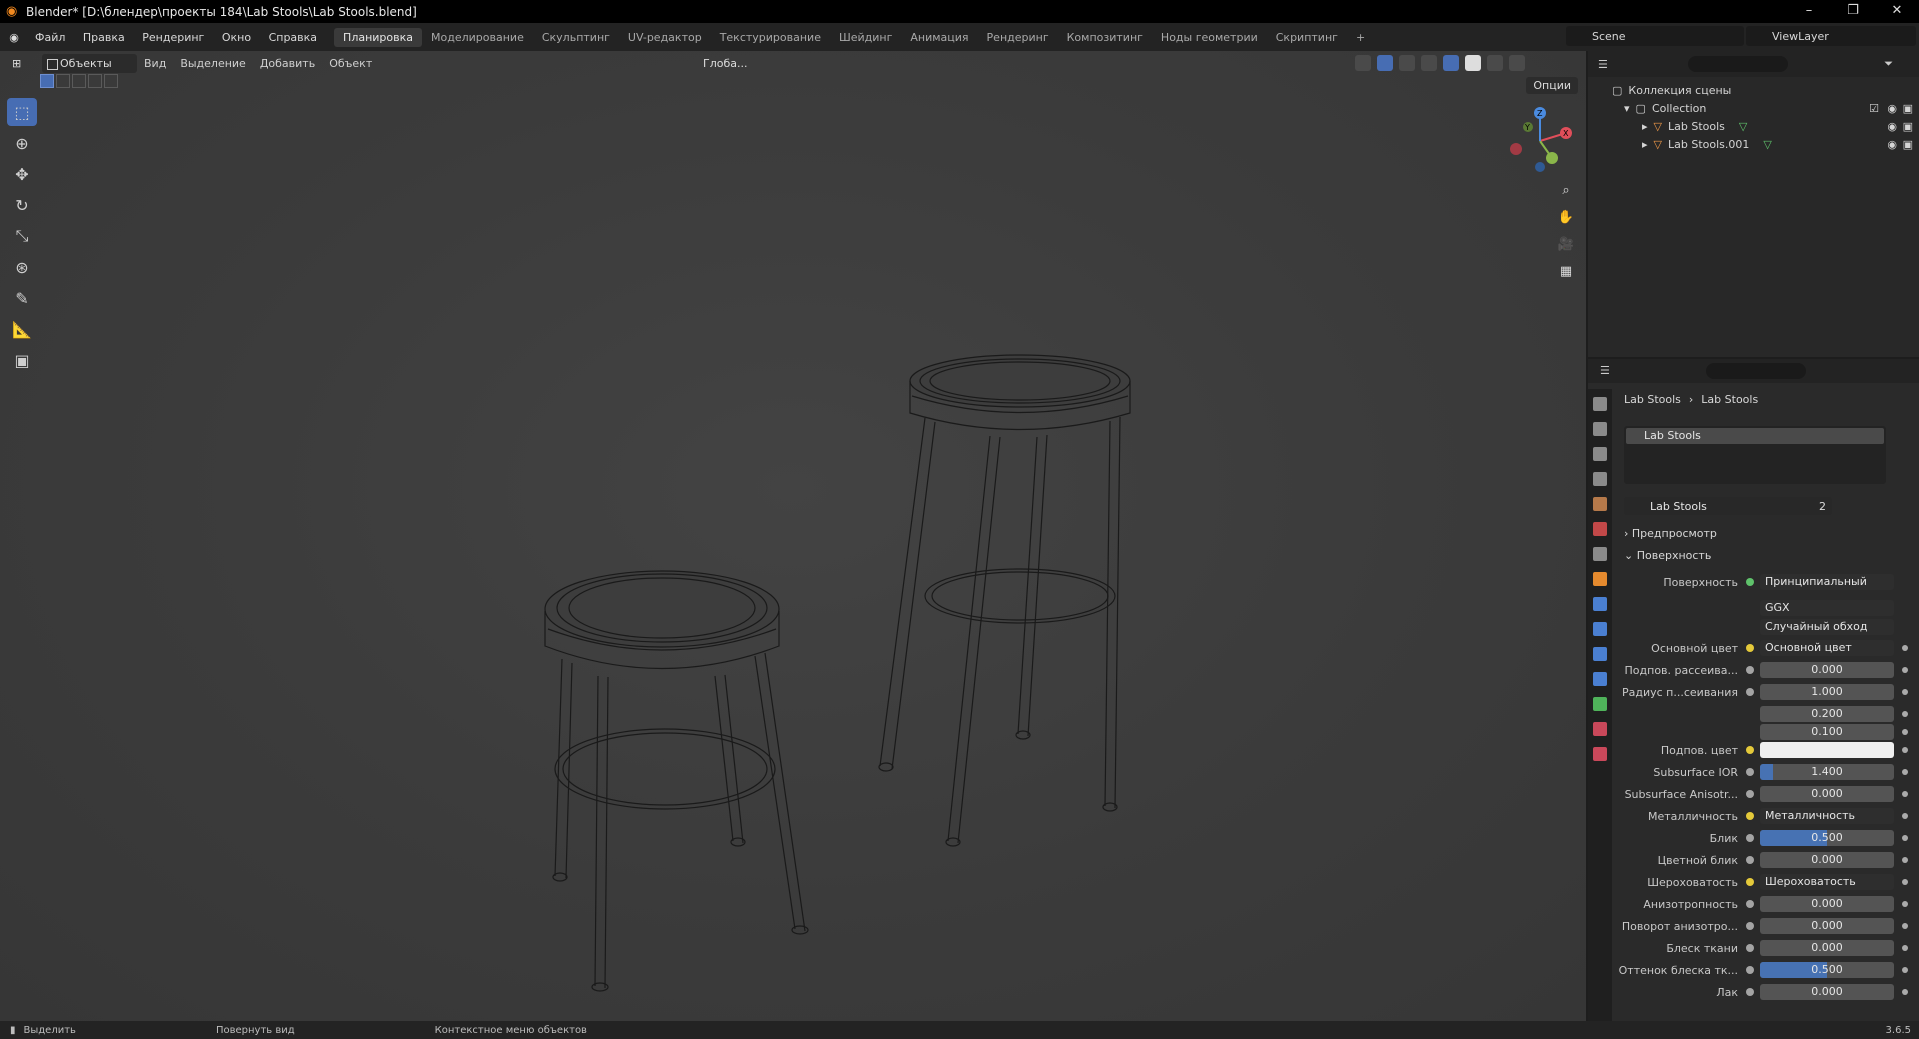 The image size is (1919, 1039). I want to click on modifier-tab-icon, so click(1600, 604).